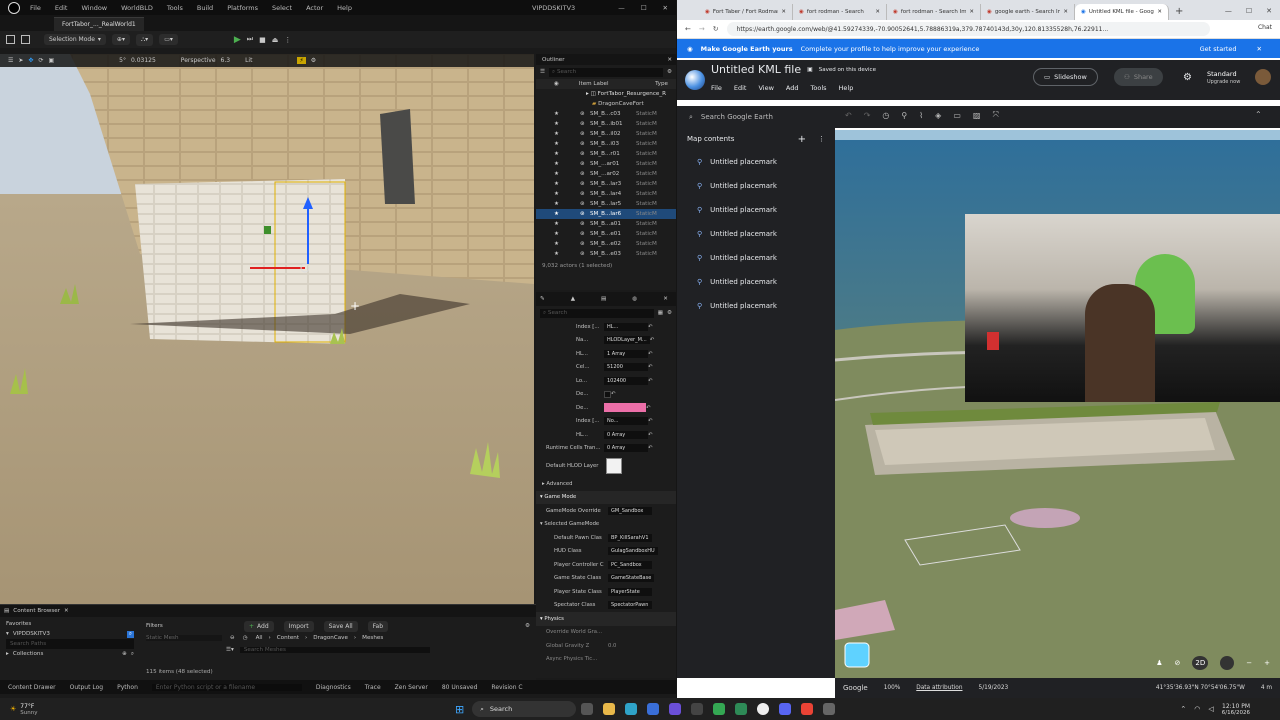 The image size is (1280, 720). What do you see at coordinates (1262, 49) in the screenshot?
I see `banner-close-icon: ✕` at bounding box center [1262, 49].